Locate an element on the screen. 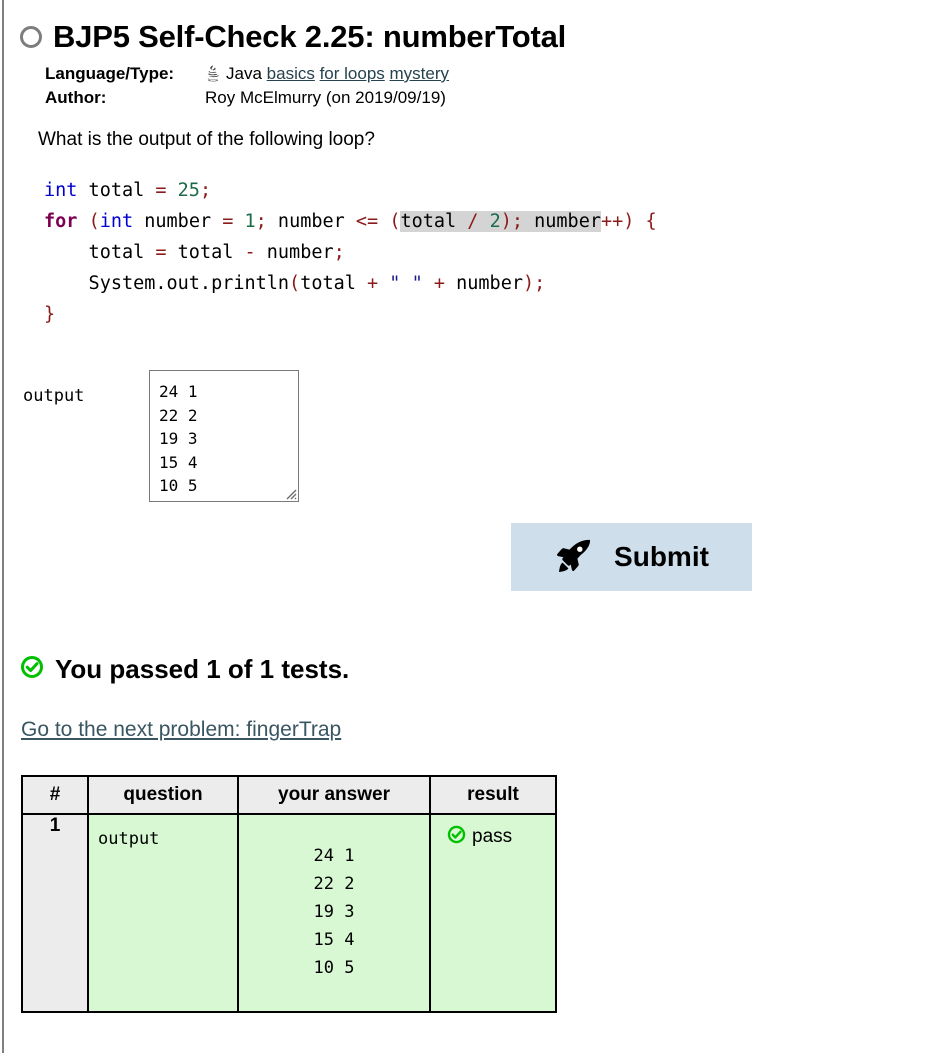  language-value: Java basics for loops mystery is located at coordinates (327, 75).